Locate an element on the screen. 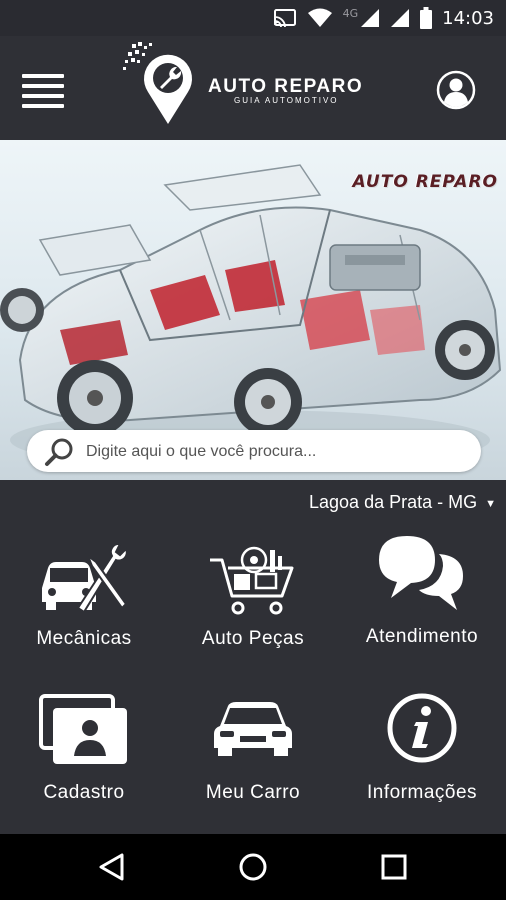 The width and height of the screenshot is (506, 900). clock: 14:03 is located at coordinates (468, 18).